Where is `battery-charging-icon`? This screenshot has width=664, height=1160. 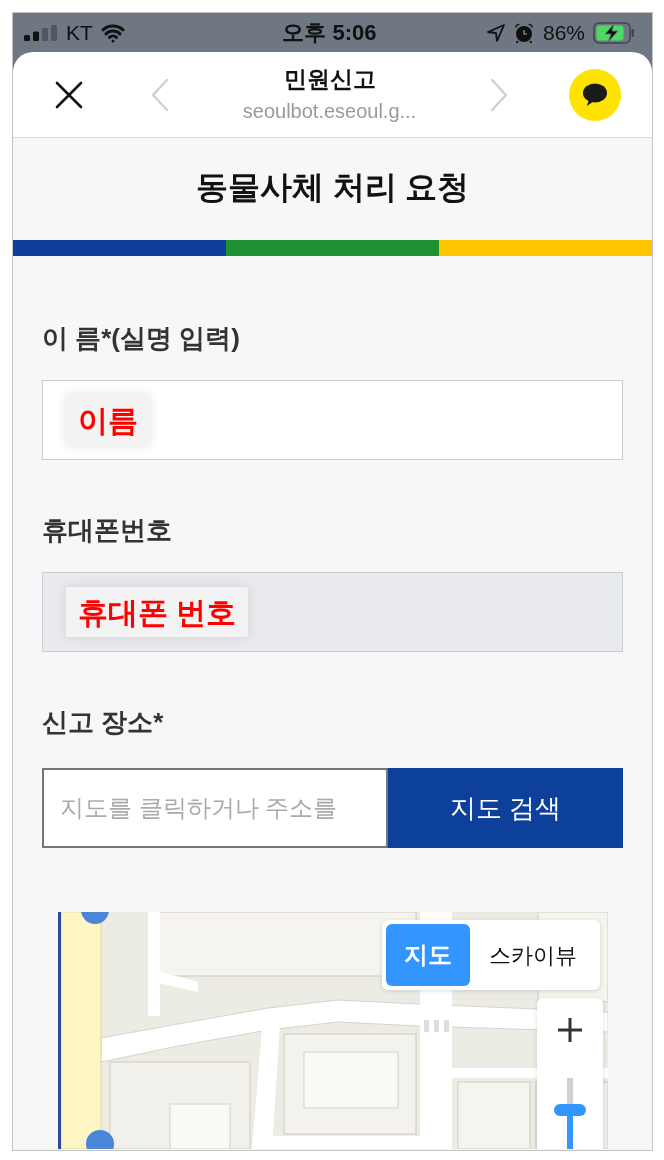
battery-charging-icon is located at coordinates (614, 32).